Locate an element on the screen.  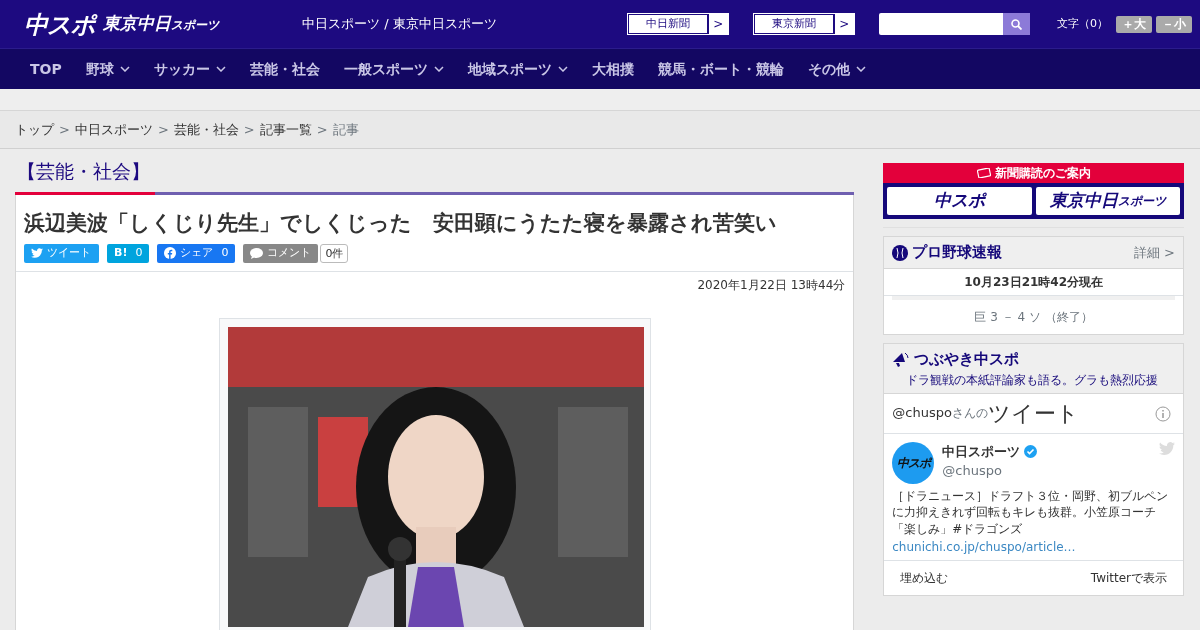
info-icon is located at coordinates (1163, 413).